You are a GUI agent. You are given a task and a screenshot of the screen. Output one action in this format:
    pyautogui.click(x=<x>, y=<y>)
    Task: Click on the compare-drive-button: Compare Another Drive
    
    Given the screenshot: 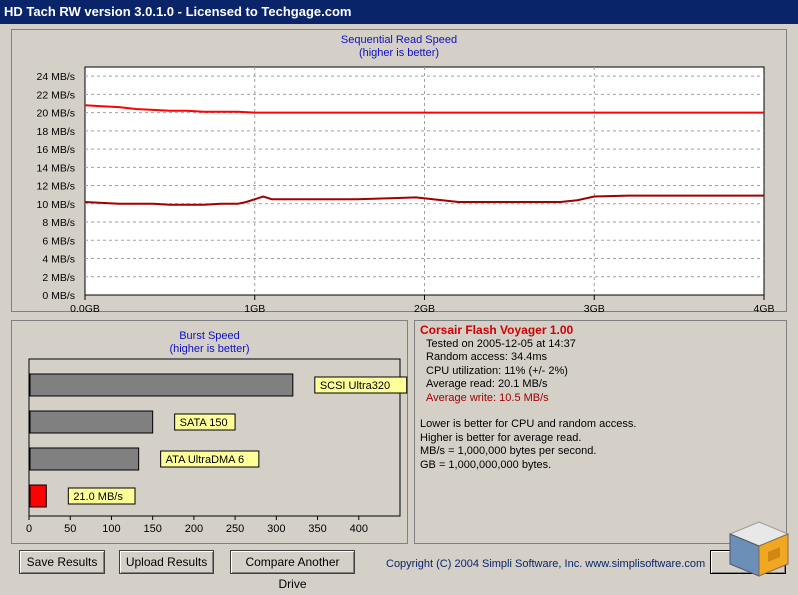 What is the action you would take?
    pyautogui.click(x=292, y=570)
    